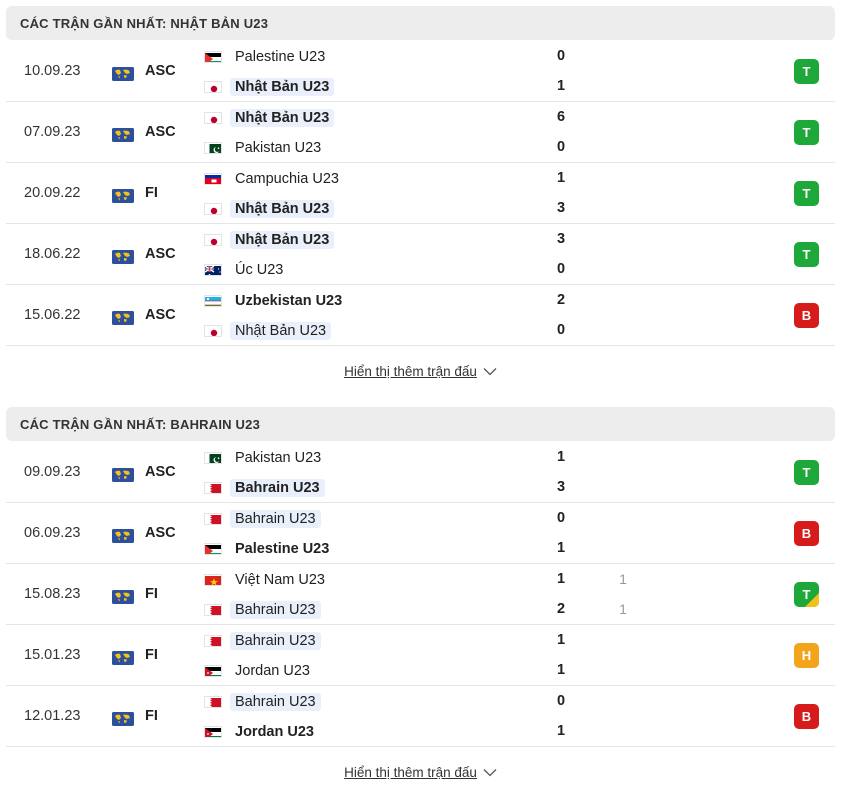  What do you see at coordinates (420, 655) in the screenshot?
I see `match-row: 15.01.23 FI Bahrain U23 Jordan U23 1 1 H` at bounding box center [420, 655].